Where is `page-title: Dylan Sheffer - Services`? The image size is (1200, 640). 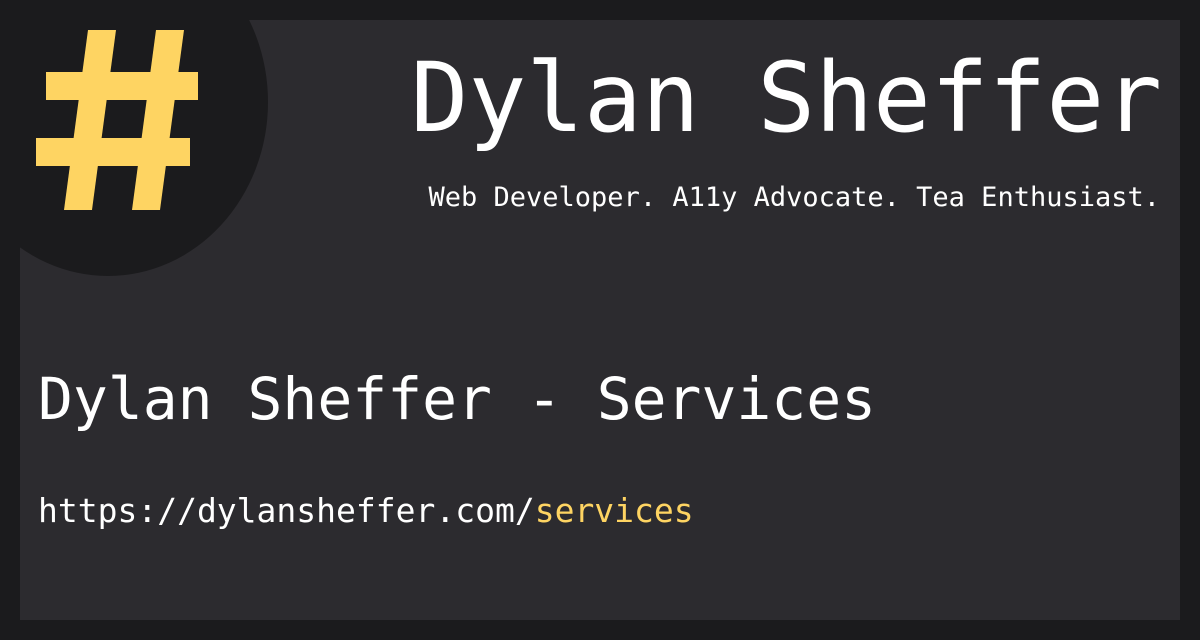 page-title: Dylan Sheffer - Services is located at coordinates (457, 399).